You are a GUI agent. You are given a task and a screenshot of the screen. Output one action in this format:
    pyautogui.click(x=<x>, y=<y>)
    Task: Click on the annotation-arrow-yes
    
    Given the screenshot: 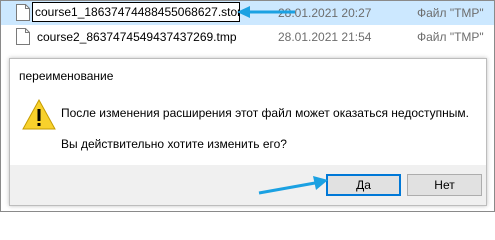 What is the action you would take?
    pyautogui.click(x=293, y=185)
    